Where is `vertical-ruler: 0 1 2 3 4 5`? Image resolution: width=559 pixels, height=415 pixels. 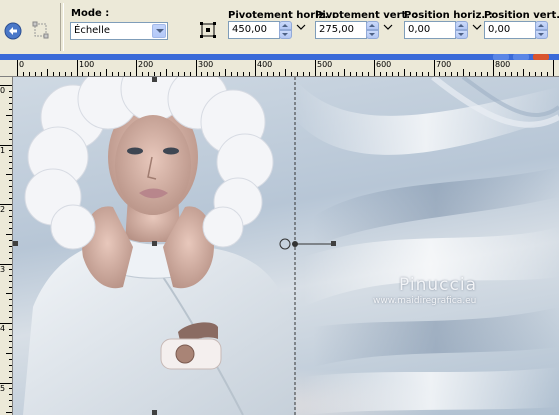
vertical-ruler: 0 1 2 3 4 5 is located at coordinates (6, 246).